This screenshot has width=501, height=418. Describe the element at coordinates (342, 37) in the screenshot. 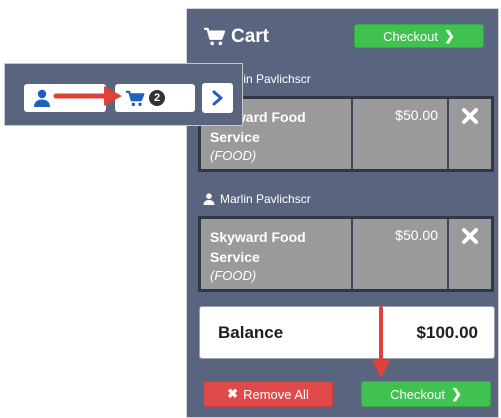

I see `cart-header: Cart Checkout ❯` at that location.